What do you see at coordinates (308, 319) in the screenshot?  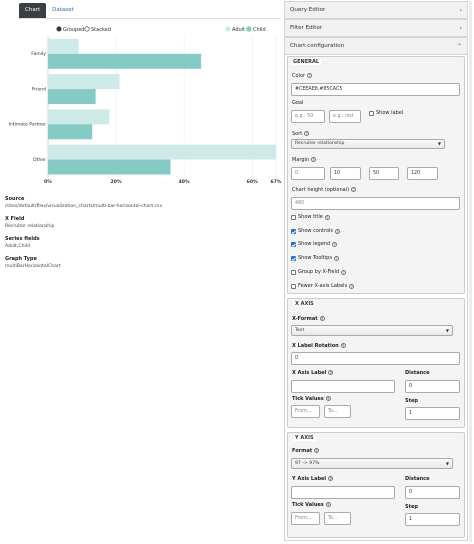 I see `xformat-label: X-Format?` at bounding box center [308, 319].